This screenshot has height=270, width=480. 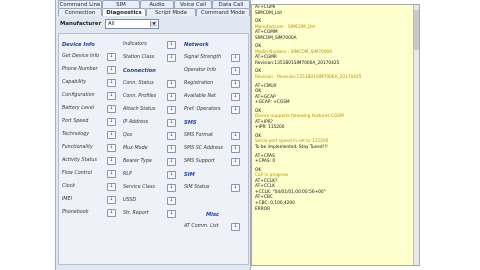 I want to click on header-connection: Connection, so click(x=139, y=71).